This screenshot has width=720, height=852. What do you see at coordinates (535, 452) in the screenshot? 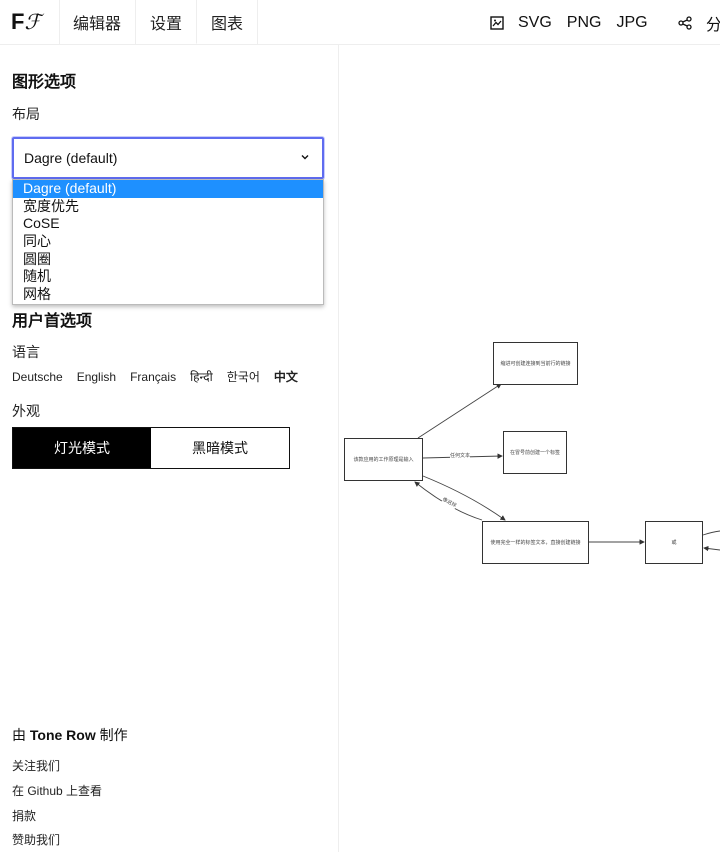
I see `graph-node: 在冒号前创建一个标签` at bounding box center [535, 452].